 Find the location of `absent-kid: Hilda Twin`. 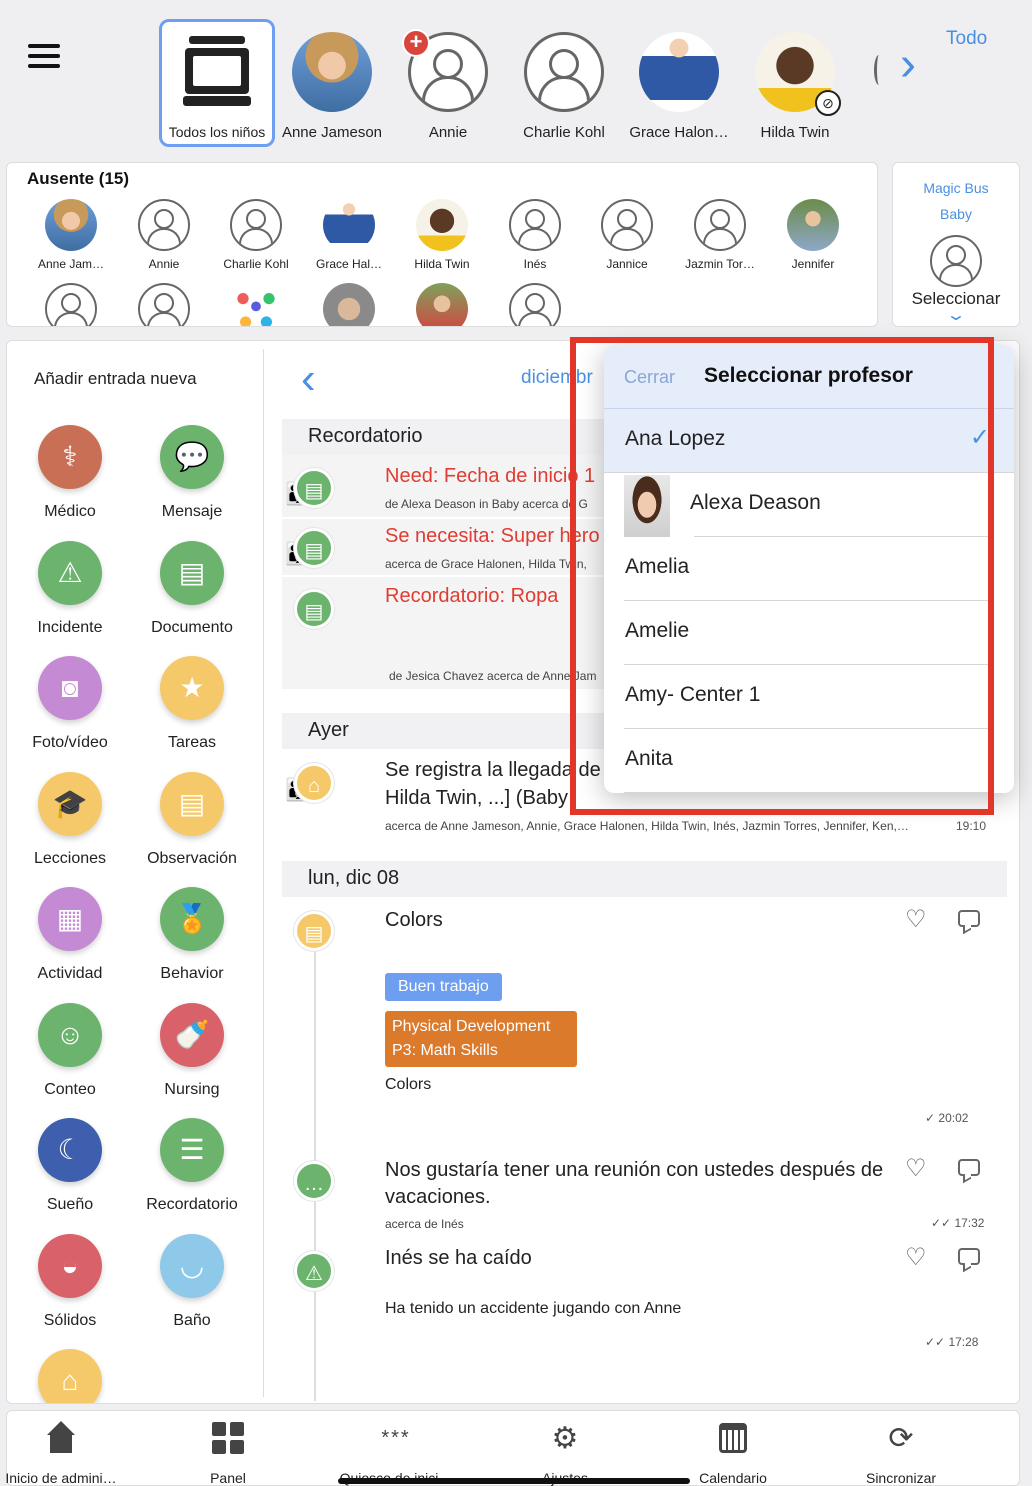

absent-kid: Hilda Twin is located at coordinates (442, 235).